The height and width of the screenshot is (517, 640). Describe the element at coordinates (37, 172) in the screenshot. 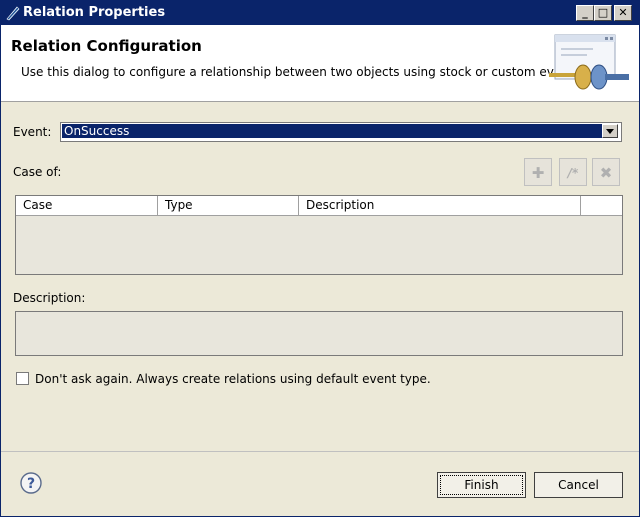

I see `case-of-label: Case of:` at that location.